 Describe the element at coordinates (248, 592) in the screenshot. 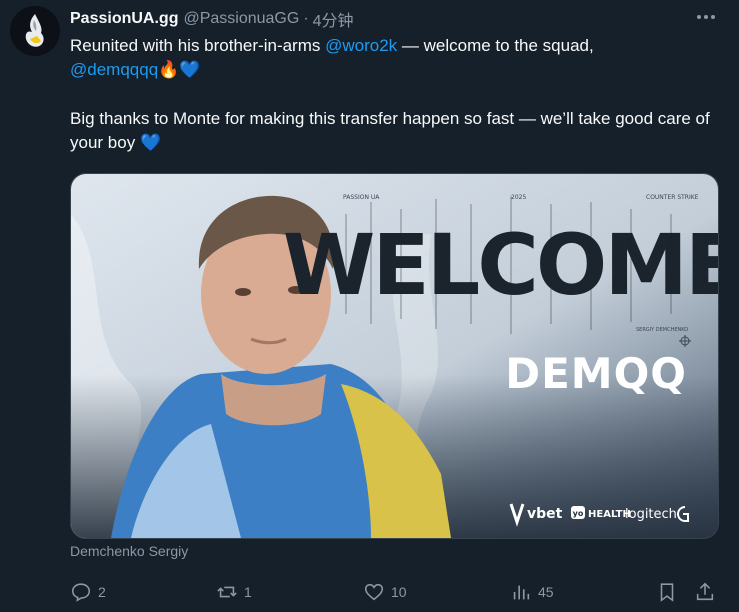

I see `repost-count: 1` at that location.